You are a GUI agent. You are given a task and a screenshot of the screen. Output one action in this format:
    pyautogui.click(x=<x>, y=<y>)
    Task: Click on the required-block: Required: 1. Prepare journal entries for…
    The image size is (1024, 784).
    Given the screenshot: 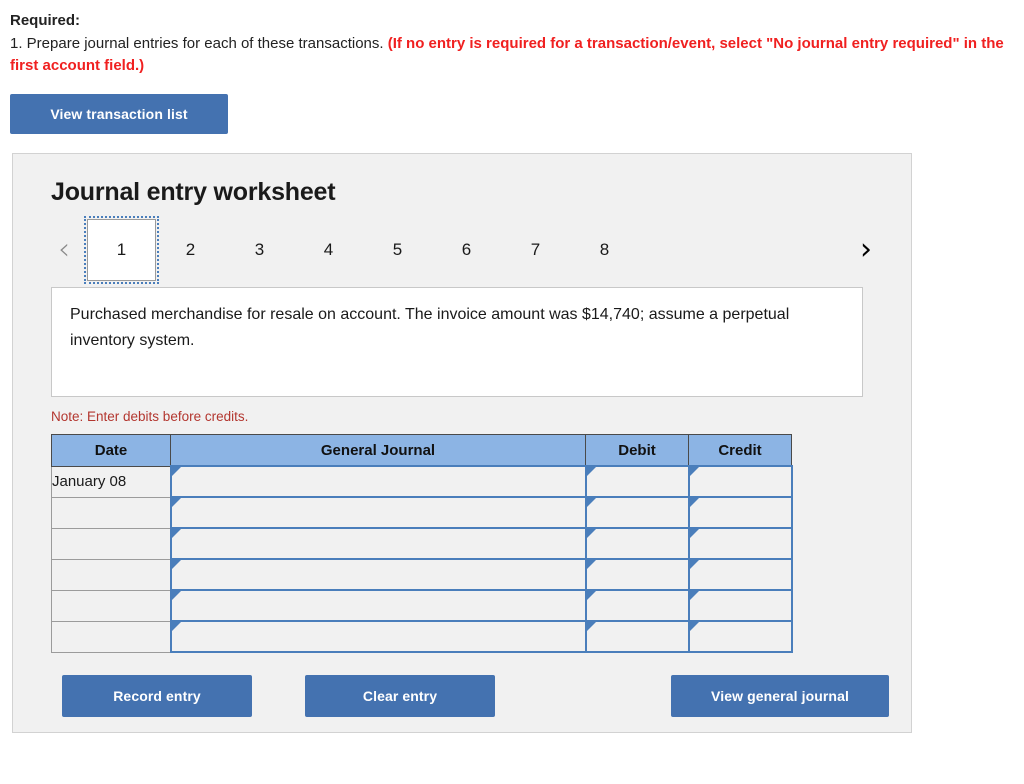 What is the action you would take?
    pyautogui.click(x=512, y=38)
    